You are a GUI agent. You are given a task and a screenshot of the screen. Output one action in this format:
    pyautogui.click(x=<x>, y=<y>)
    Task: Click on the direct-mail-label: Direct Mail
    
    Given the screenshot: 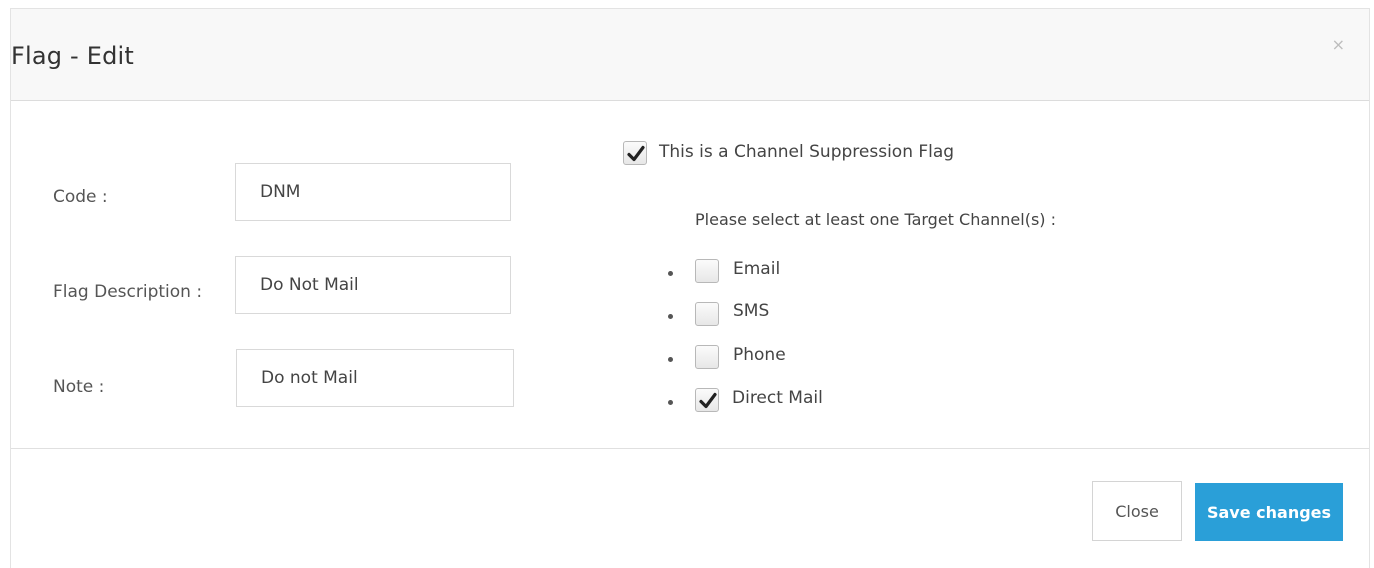 What is the action you would take?
    pyautogui.click(x=777, y=398)
    